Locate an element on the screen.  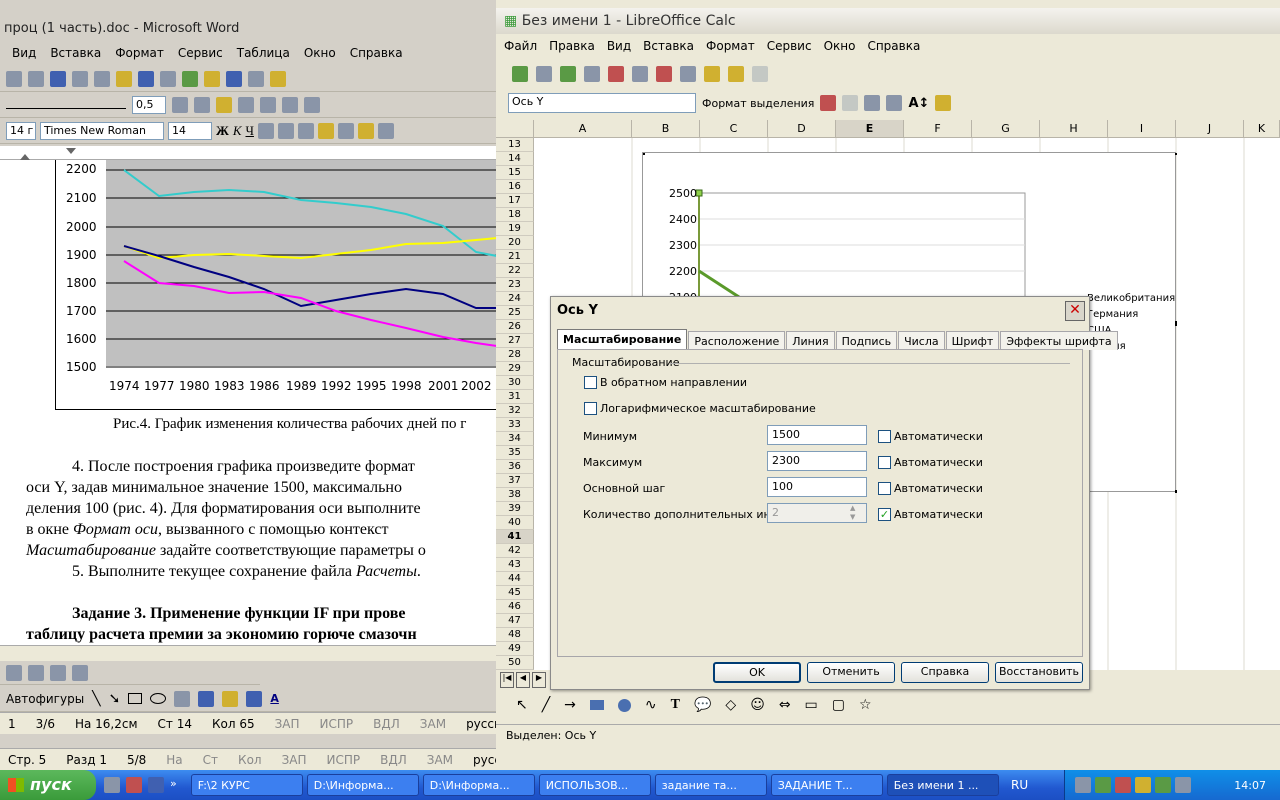
line-spacing-icon is located at coordinates (345, 130).